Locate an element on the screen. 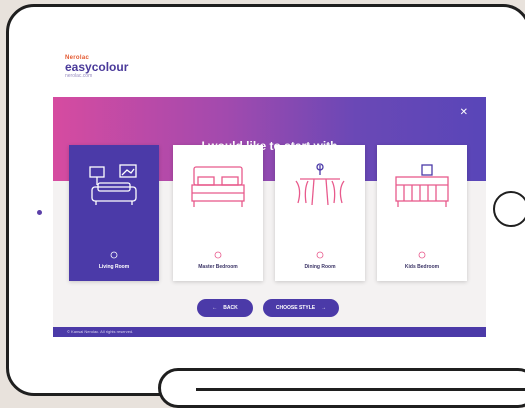 The image size is (525, 408). back-button-label: BACK is located at coordinates (230, 308).